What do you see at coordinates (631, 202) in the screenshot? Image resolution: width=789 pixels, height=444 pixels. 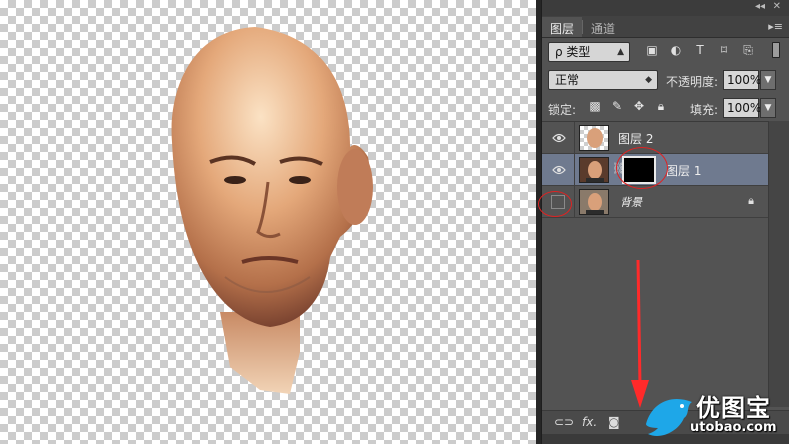 I see `layer-name: 背景` at bounding box center [631, 202].